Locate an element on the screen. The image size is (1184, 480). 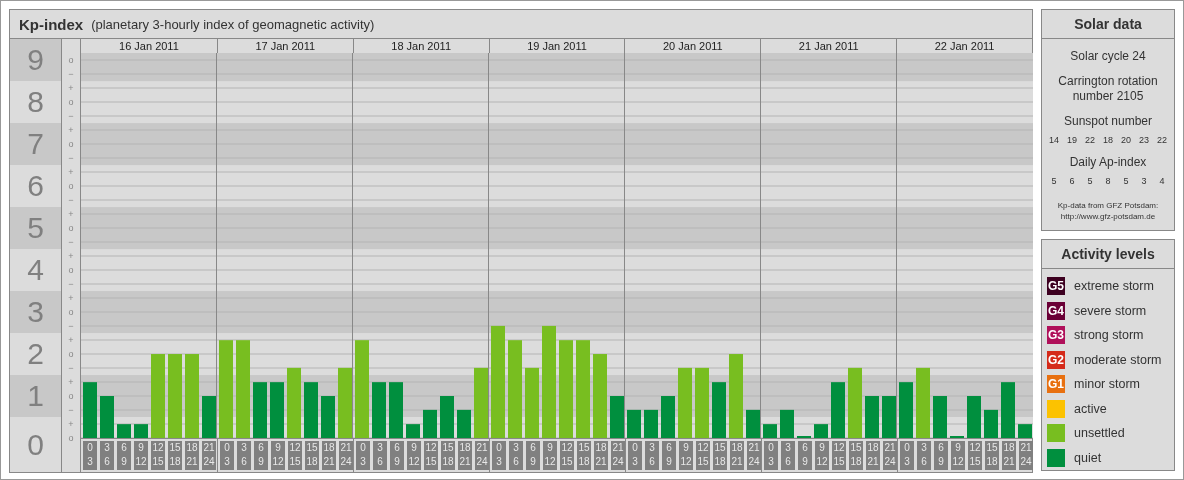
panel-title: Solar data is located at coordinates (1108, 24).